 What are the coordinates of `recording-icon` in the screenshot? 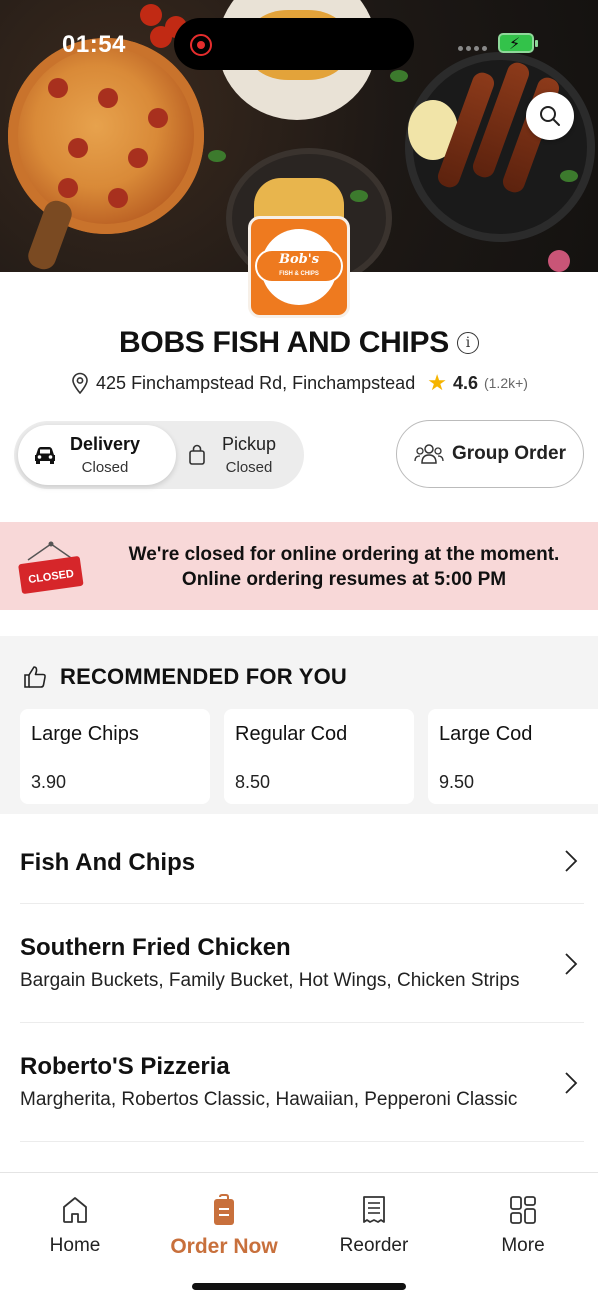 It's located at (201, 45).